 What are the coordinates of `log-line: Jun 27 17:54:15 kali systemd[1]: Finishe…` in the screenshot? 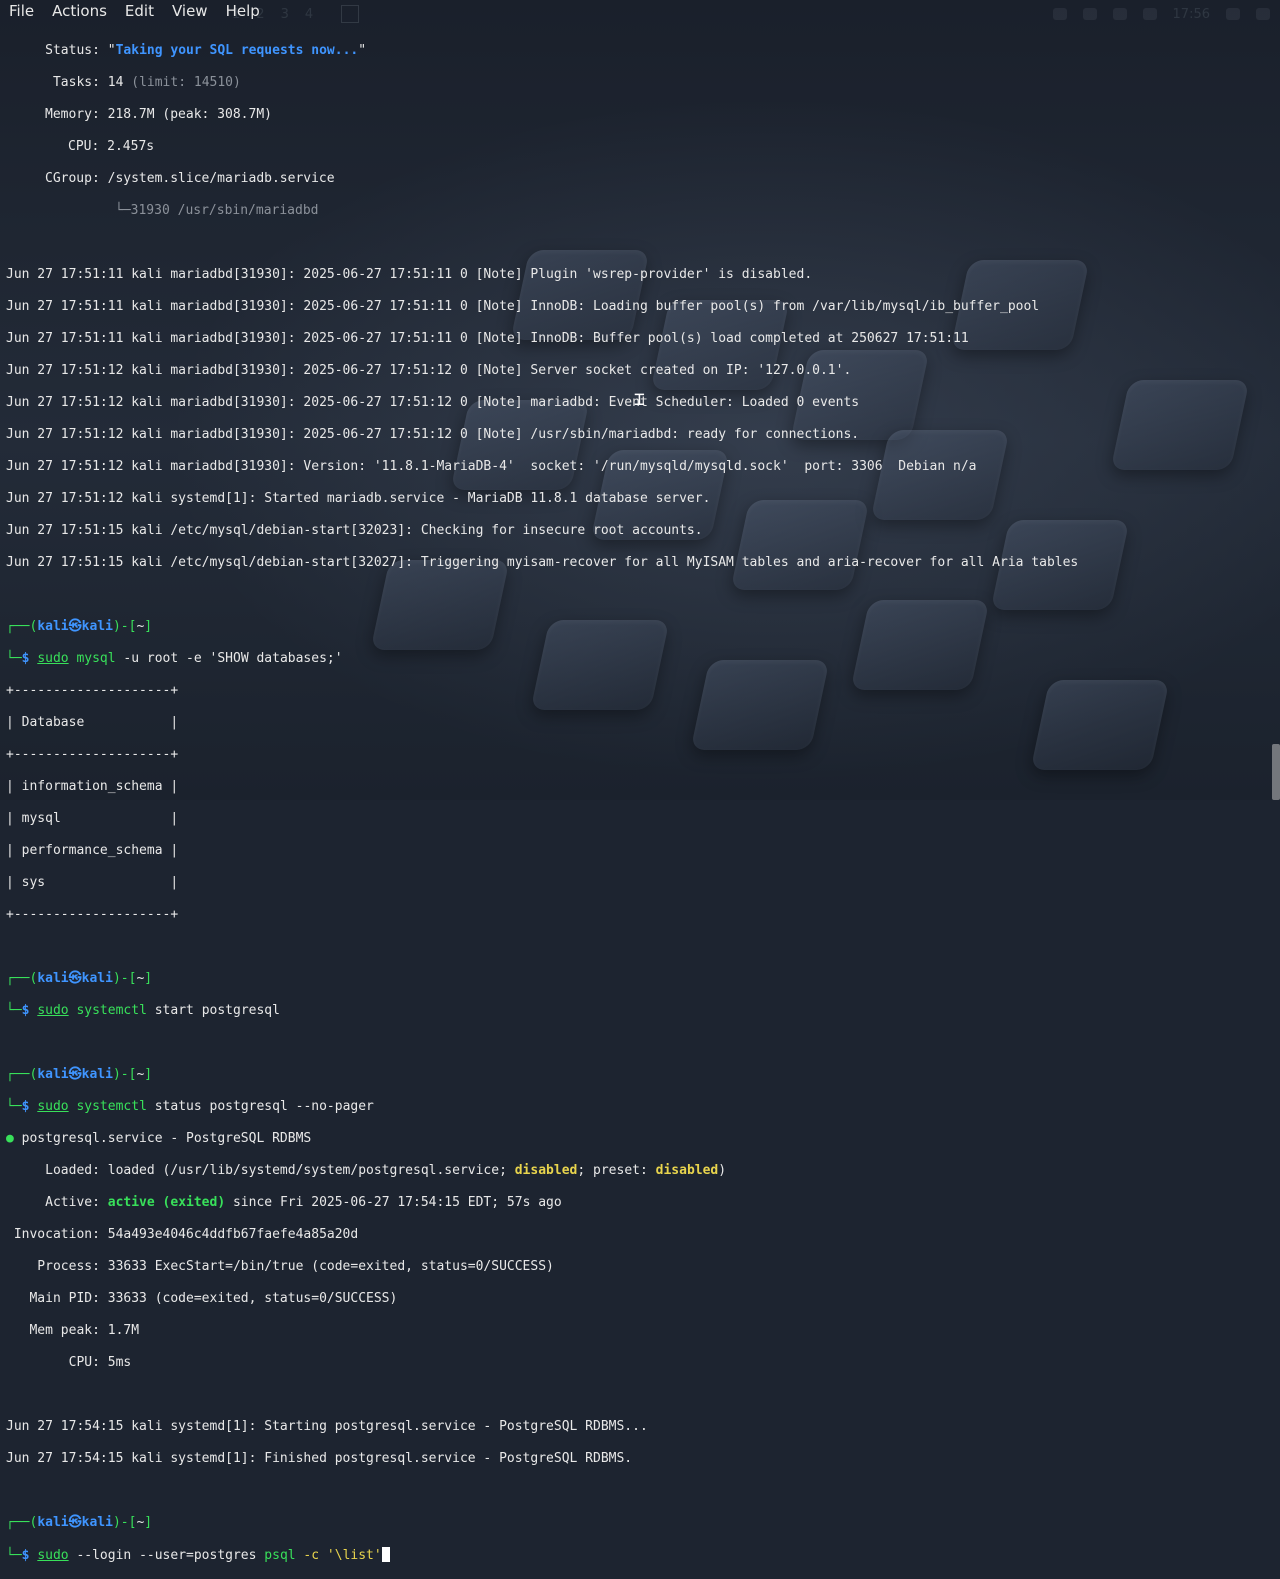 It's located at (319, 1458).